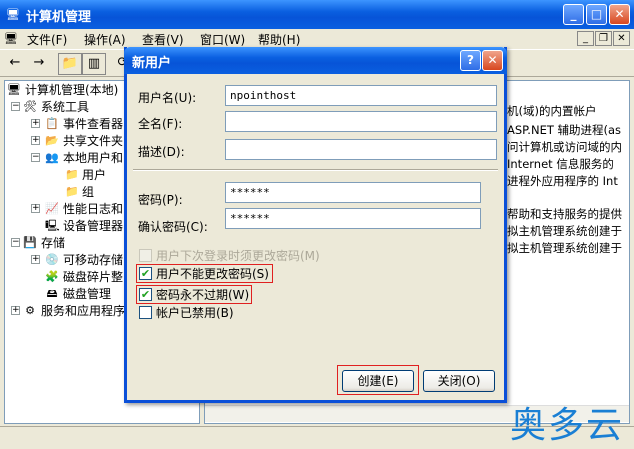  I want to click on shared-folder-icon: 📂, so click(52, 140).